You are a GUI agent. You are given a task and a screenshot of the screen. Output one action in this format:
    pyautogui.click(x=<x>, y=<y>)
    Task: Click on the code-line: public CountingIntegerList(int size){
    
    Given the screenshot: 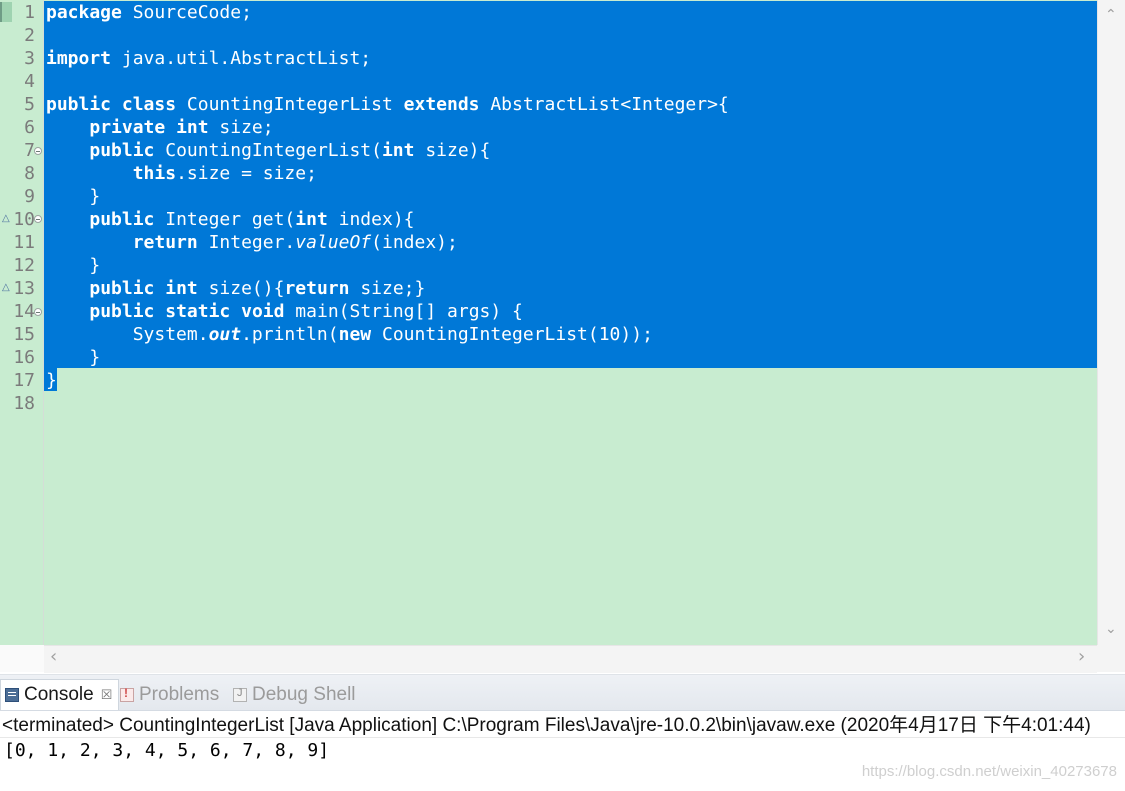 What is the action you would take?
    pyautogui.click(x=268, y=150)
    